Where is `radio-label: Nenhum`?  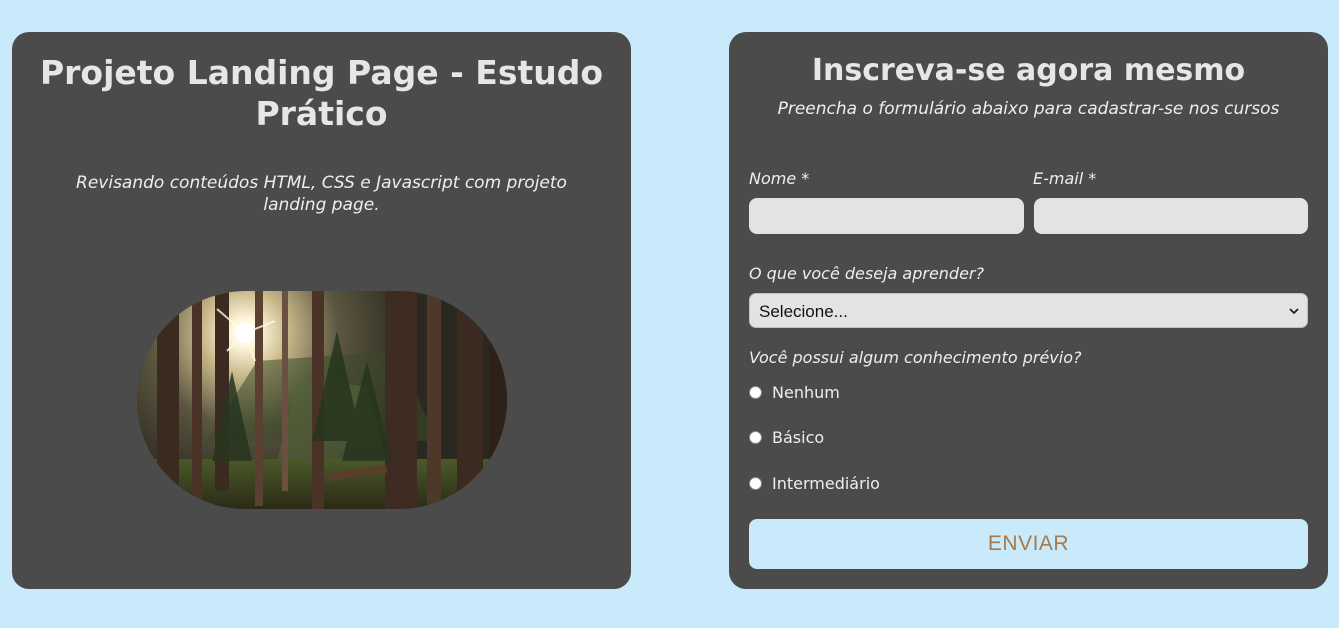 radio-label: Nenhum is located at coordinates (806, 392).